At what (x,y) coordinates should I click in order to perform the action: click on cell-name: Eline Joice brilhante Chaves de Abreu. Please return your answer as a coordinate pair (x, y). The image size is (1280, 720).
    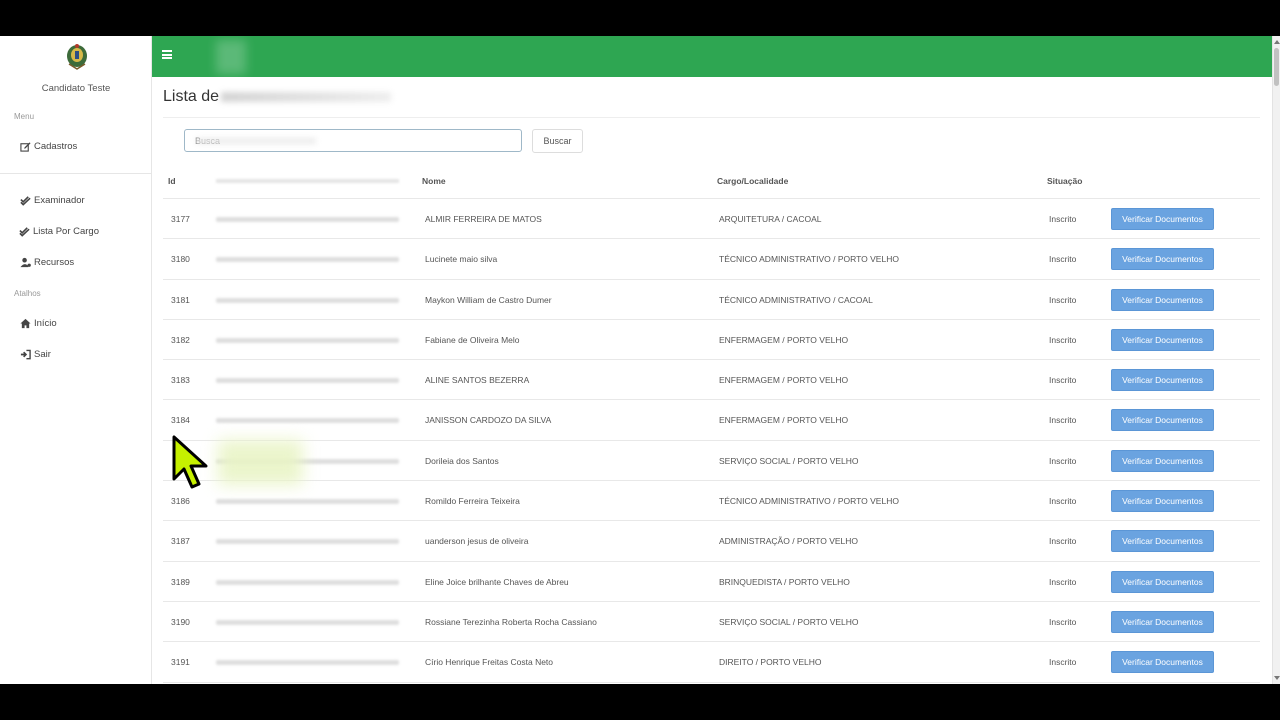
    Looking at the image, I should click on (497, 581).